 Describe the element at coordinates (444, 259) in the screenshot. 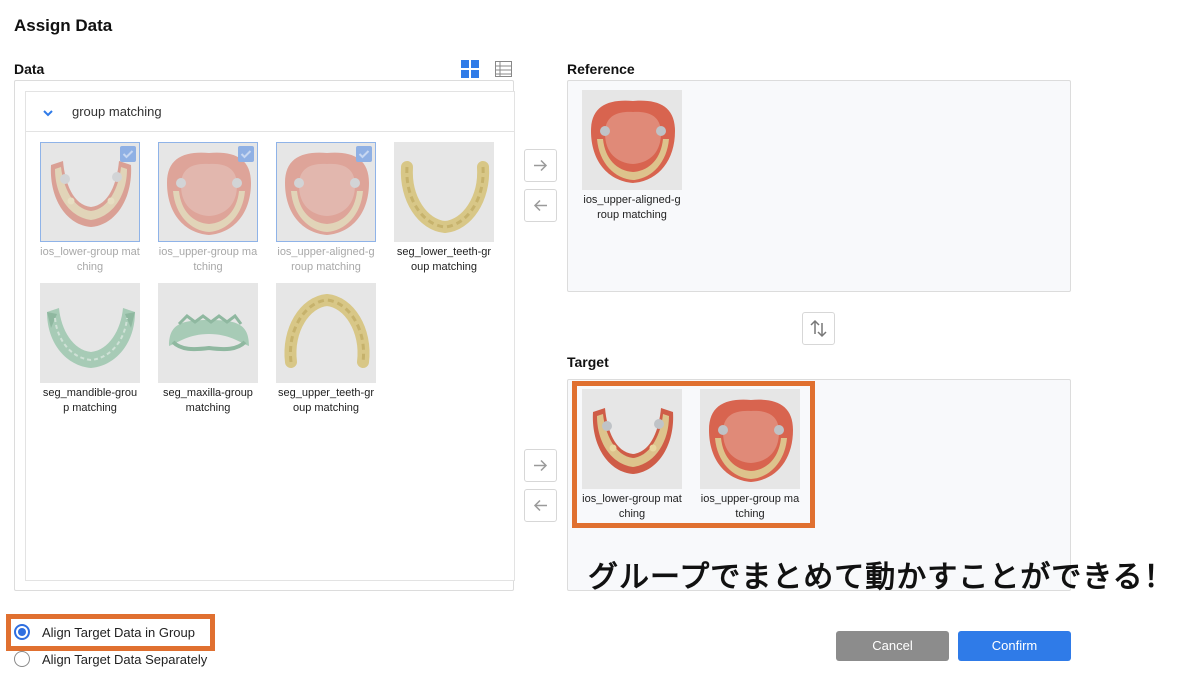

I see `data-item-label: seg_lower_teeth-group matching` at that location.